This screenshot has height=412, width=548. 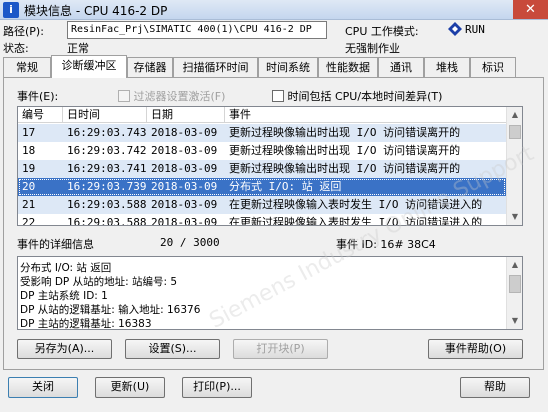 I want to click on module-info-icon: i, so click(x=11, y=10).